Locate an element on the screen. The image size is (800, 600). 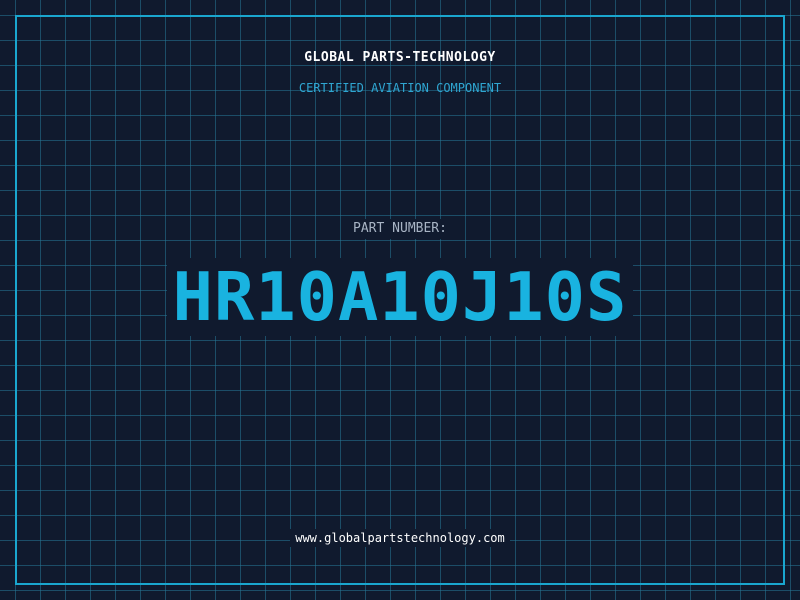
certification-subtitle: CERTIFIED AVIATION COMPONENT is located at coordinates (400, 88).